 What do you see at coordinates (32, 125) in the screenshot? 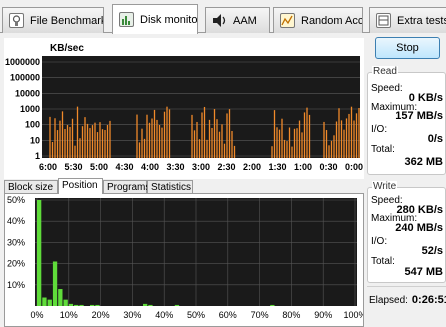
I see `graph-y-tick: 100` at bounding box center [32, 125].